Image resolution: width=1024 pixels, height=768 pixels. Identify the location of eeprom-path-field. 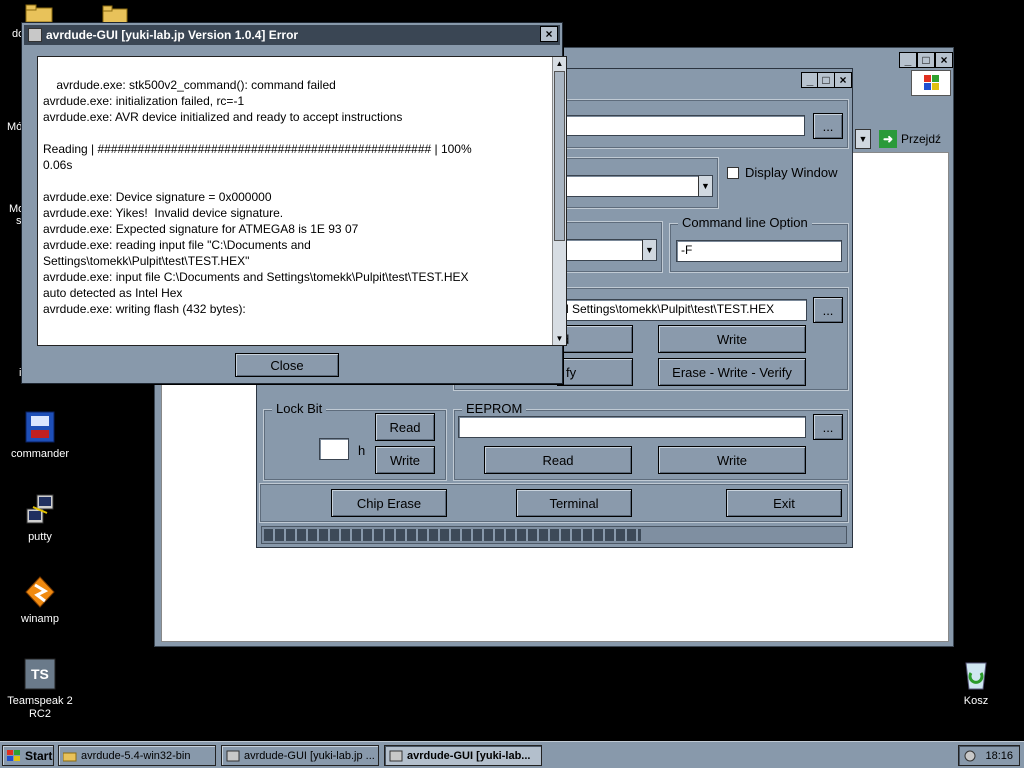
(632, 427).